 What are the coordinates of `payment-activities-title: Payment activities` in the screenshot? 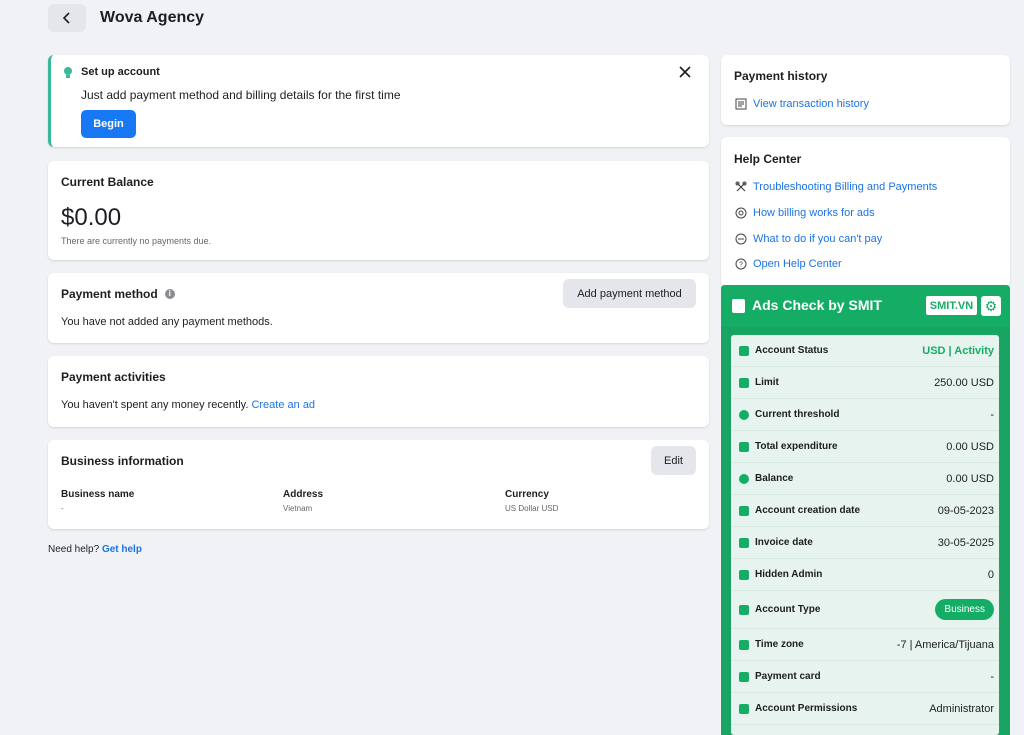 It's located at (113, 377).